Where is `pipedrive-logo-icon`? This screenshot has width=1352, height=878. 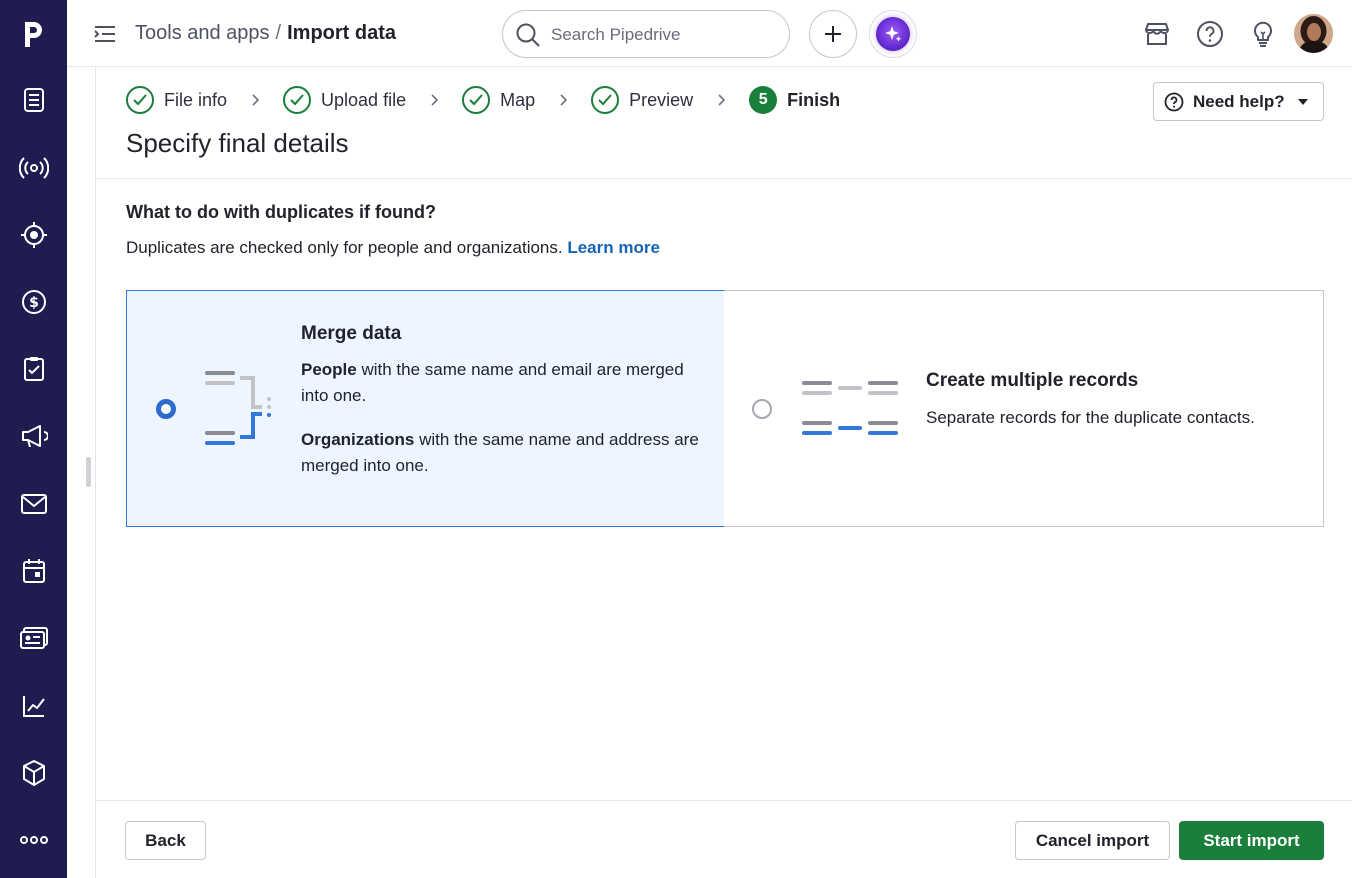
pipedrive-logo-icon is located at coordinates (33, 34).